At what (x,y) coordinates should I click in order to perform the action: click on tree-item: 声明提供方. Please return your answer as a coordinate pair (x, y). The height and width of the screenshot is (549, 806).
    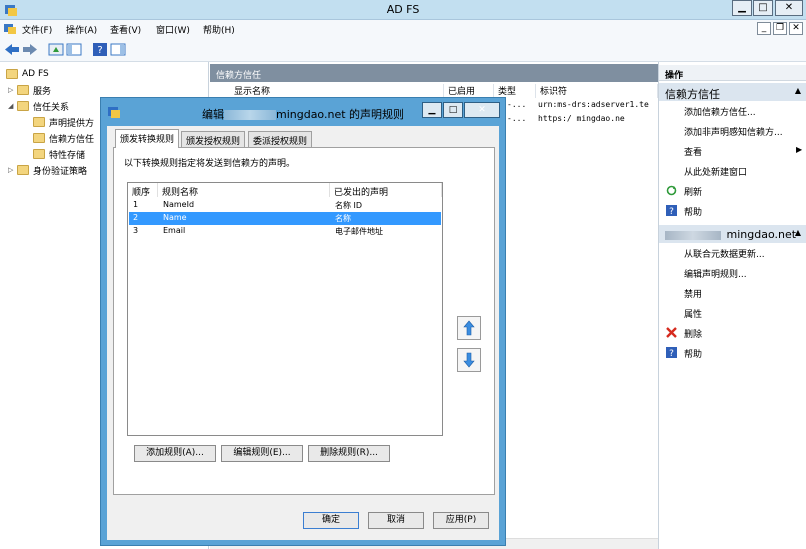
    Looking at the image, I should click on (59, 122).